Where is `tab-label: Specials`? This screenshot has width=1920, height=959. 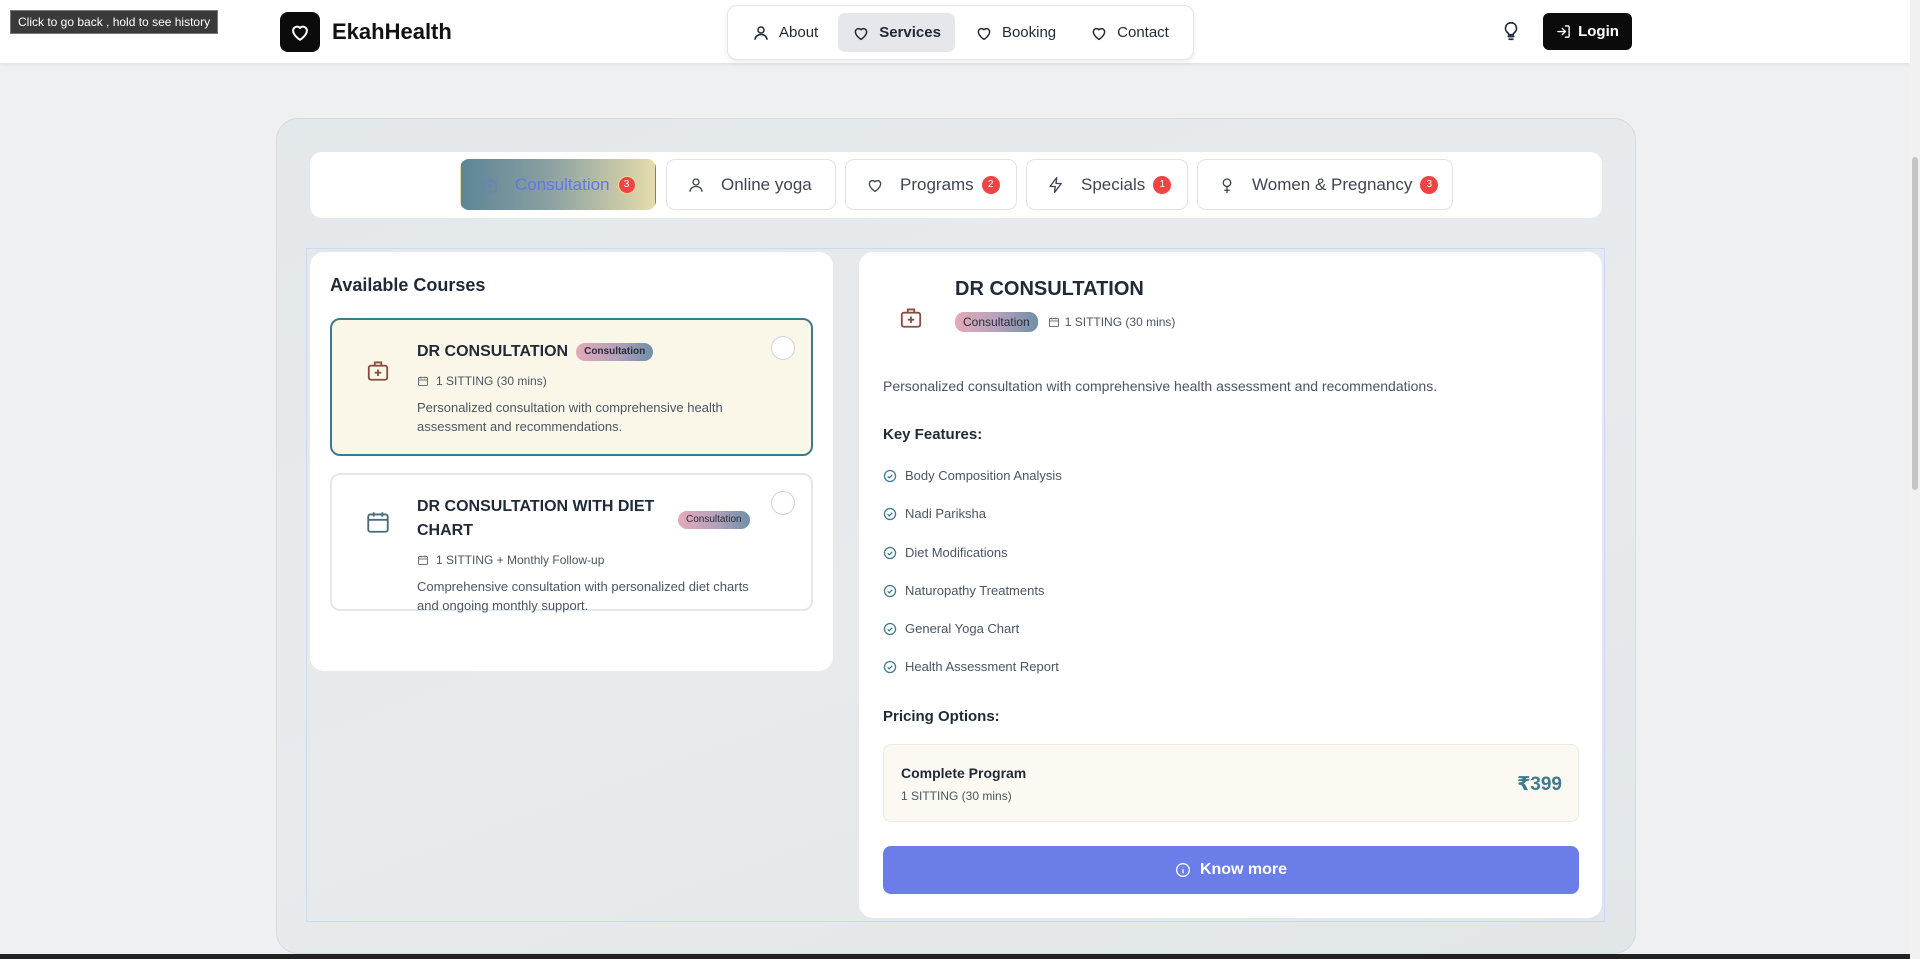 tab-label: Specials is located at coordinates (1113, 184).